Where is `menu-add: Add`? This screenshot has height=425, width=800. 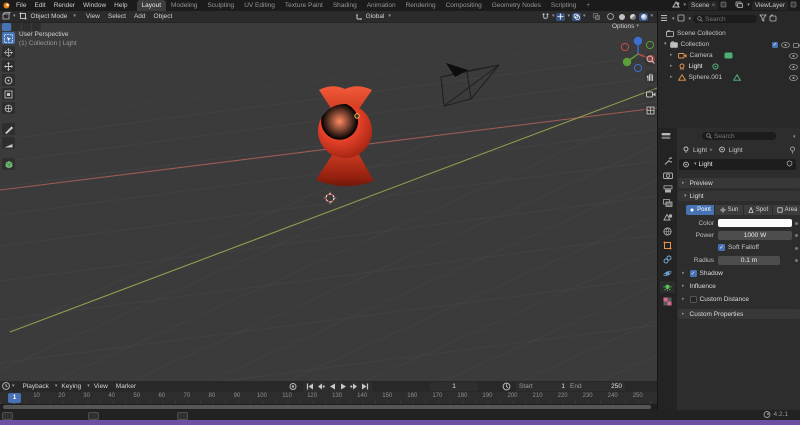
menu-add: Add is located at coordinates (140, 16).